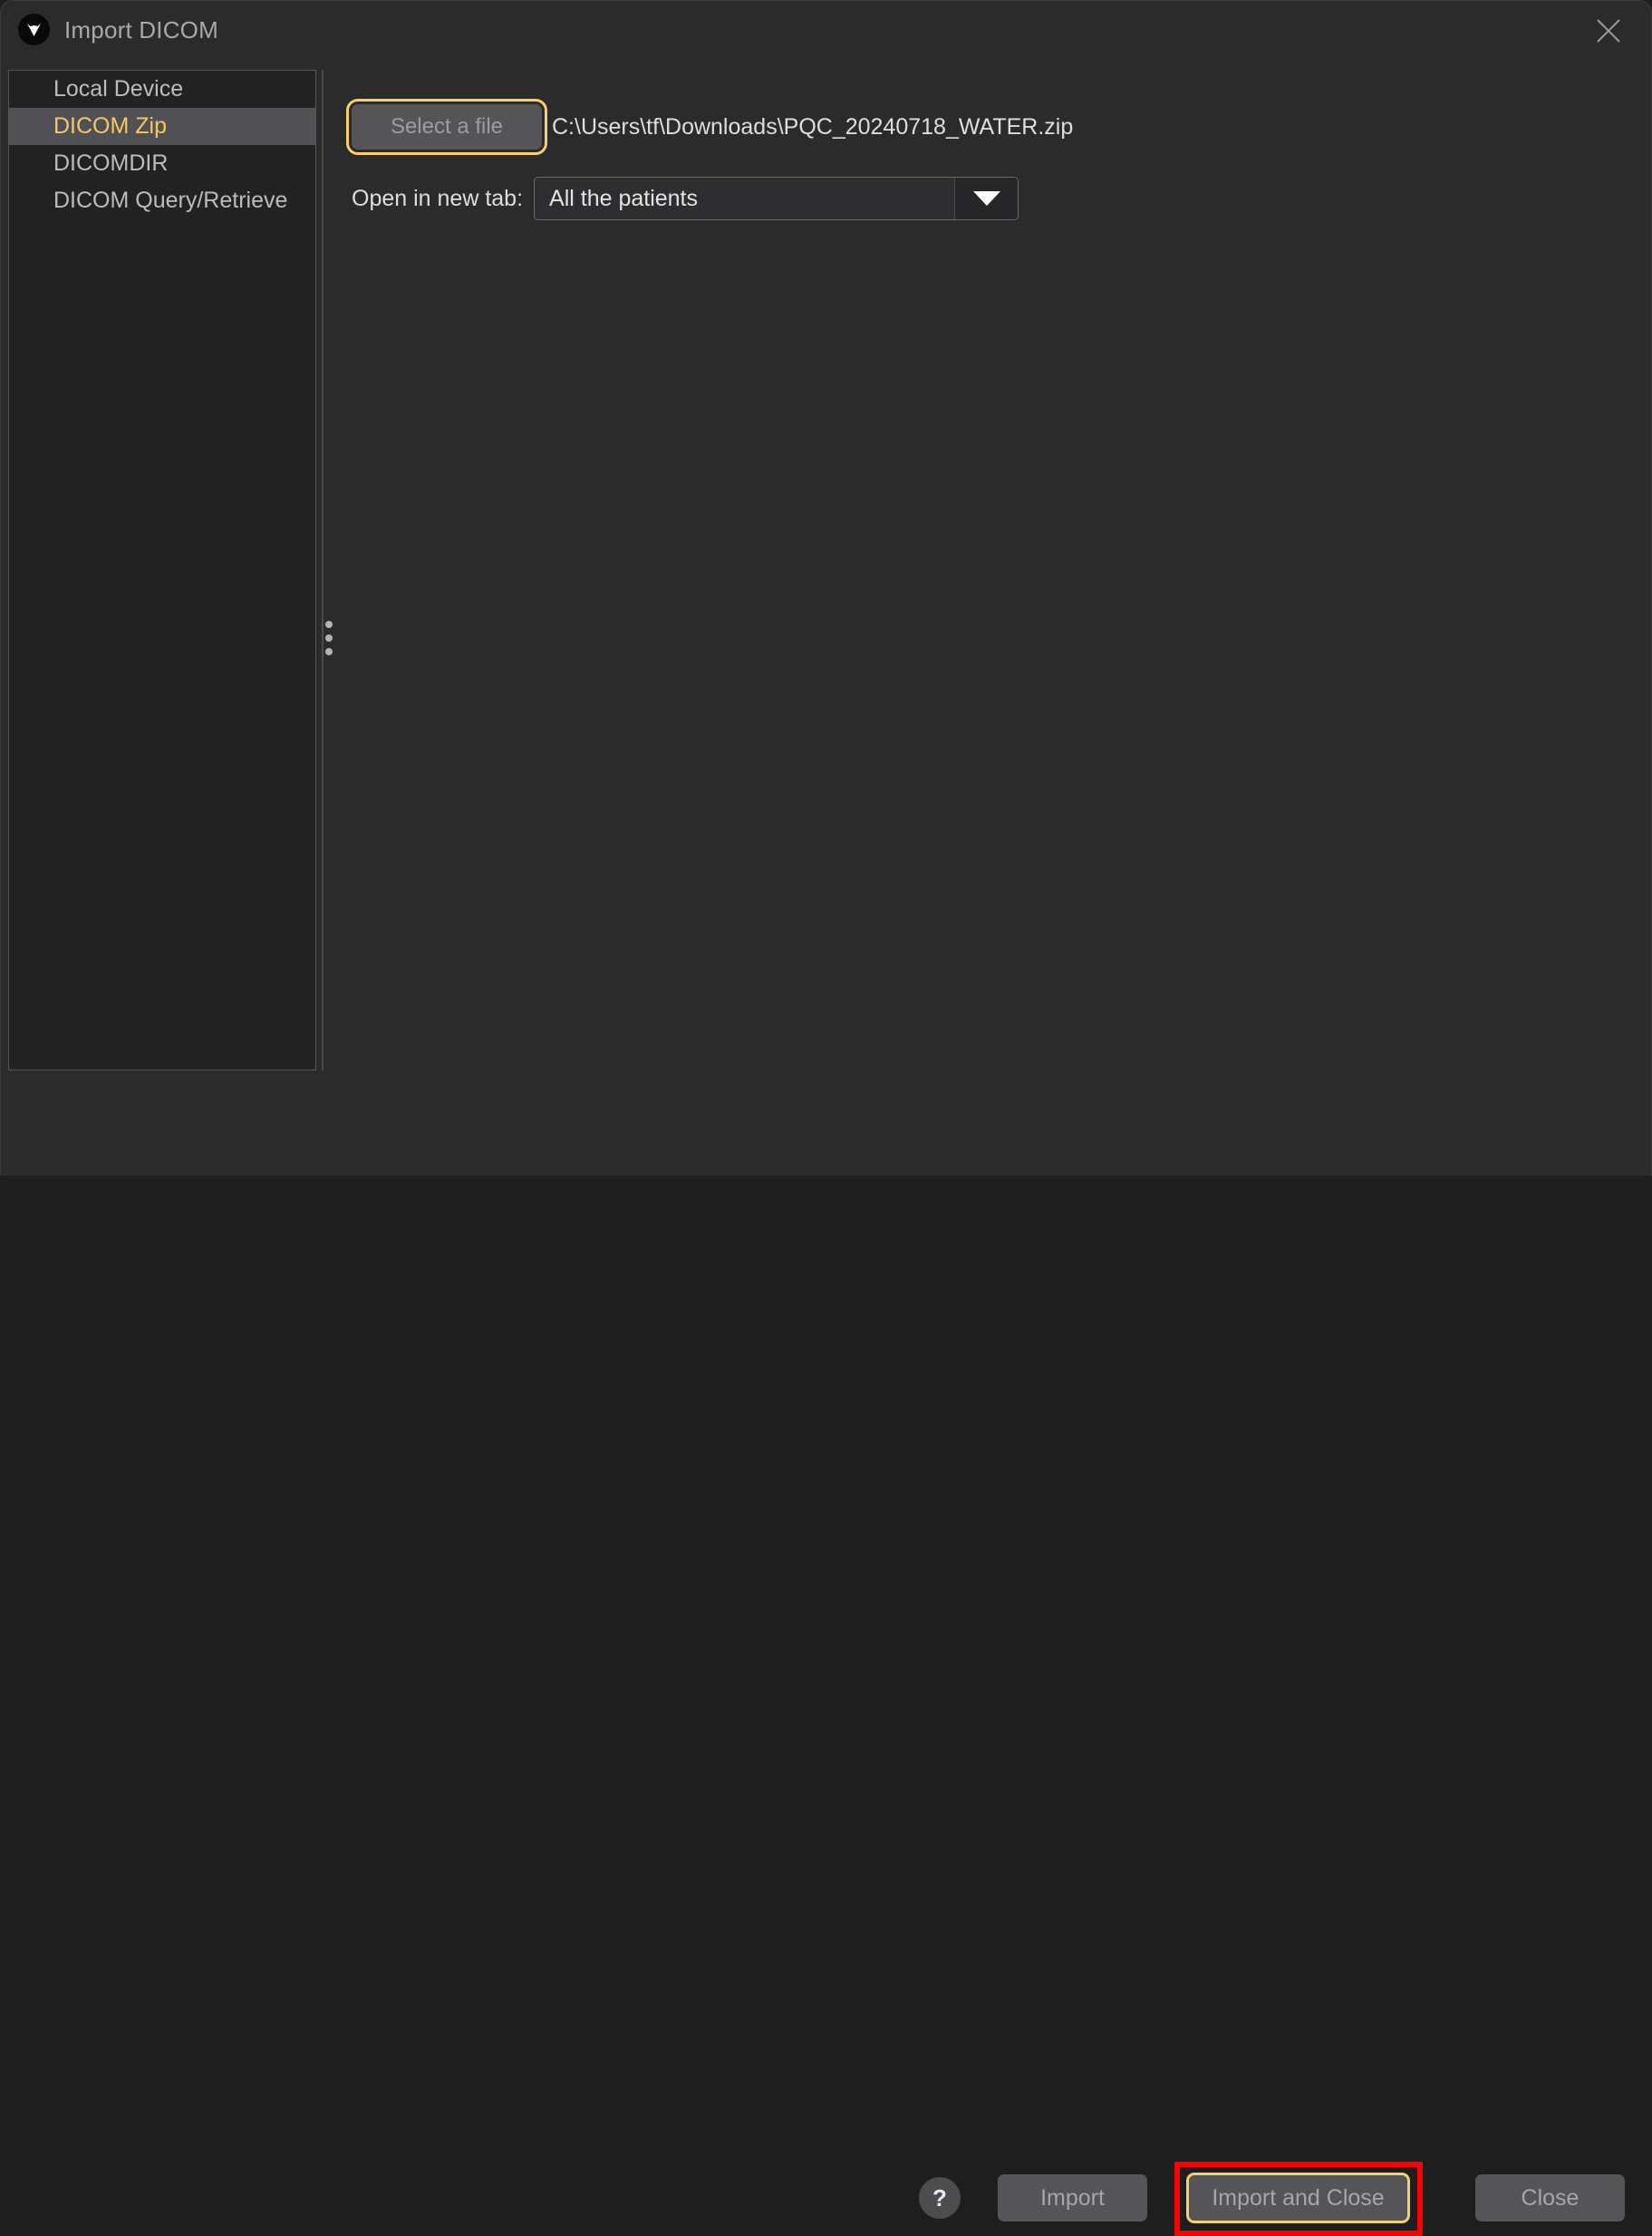 This screenshot has height=2236, width=1652. What do you see at coordinates (438, 198) in the screenshot?
I see `open-in-new-tab-label: Open in new tab:` at bounding box center [438, 198].